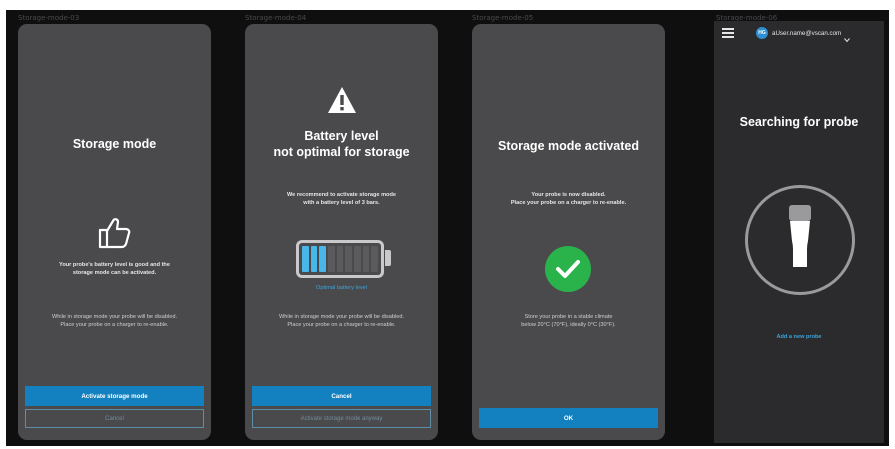 The height and width of the screenshot is (449, 895). What do you see at coordinates (762, 33) in the screenshot?
I see `avatar: HG` at bounding box center [762, 33].